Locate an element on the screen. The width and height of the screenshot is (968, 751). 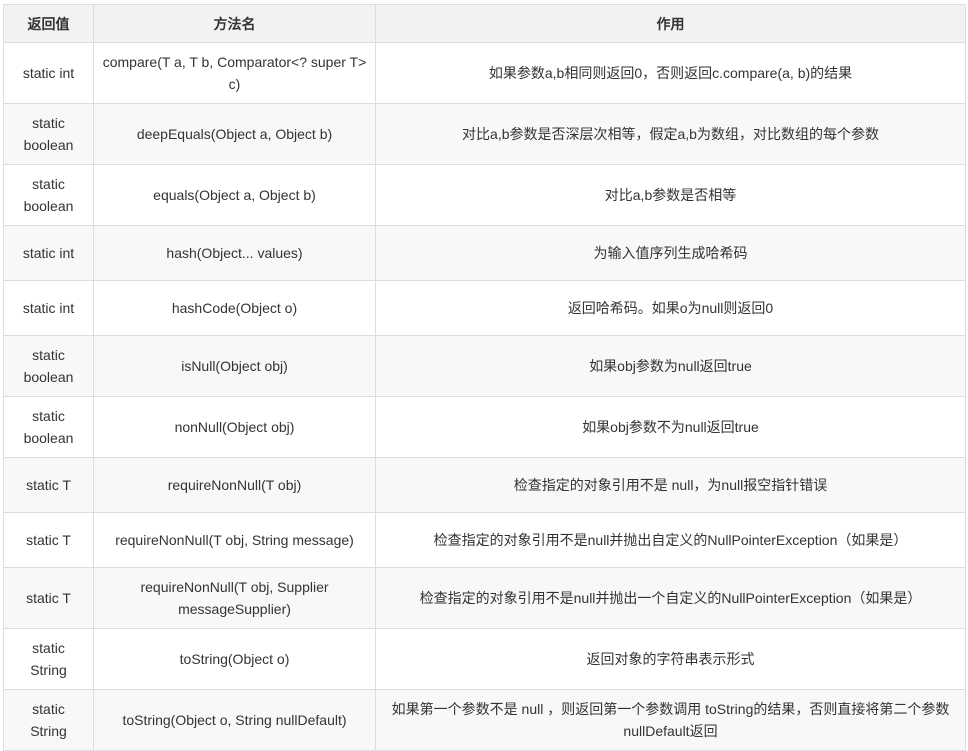
cell-method-name: requireNonNull(T obj) is located at coordinates (234, 485).